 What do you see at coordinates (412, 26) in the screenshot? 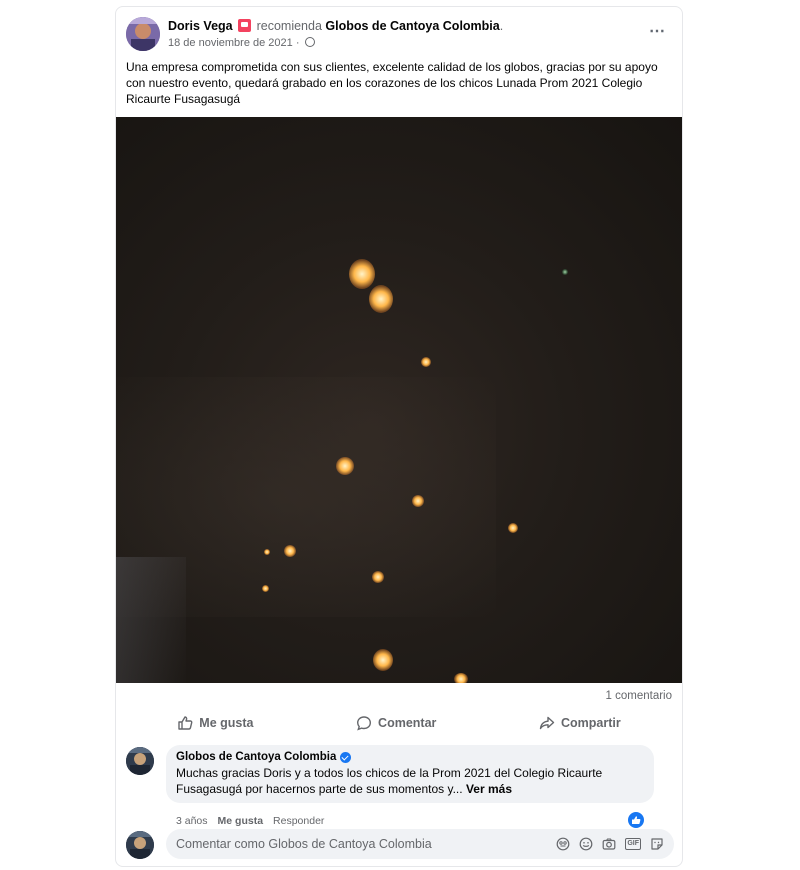
I see `page-name-link: Globos de Cantoya Colombia` at bounding box center [412, 26].